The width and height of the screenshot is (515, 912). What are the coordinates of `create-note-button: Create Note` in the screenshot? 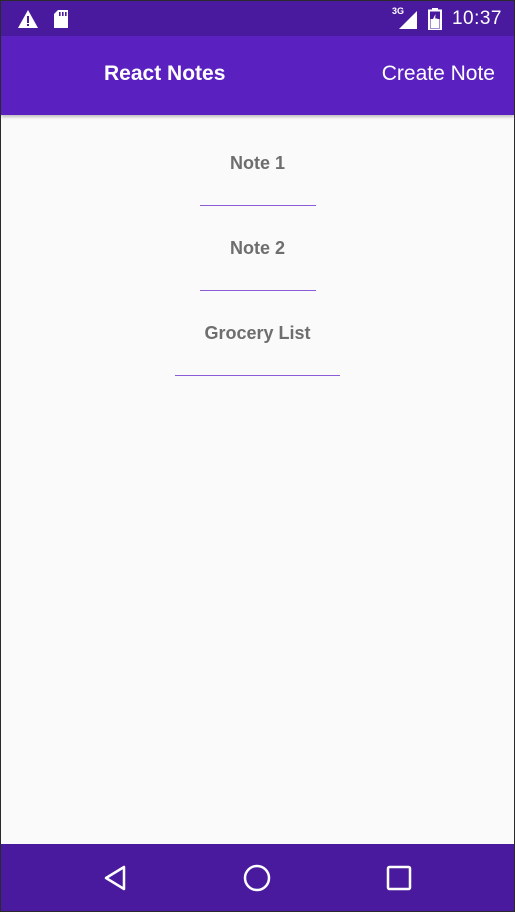 It's located at (438, 74).